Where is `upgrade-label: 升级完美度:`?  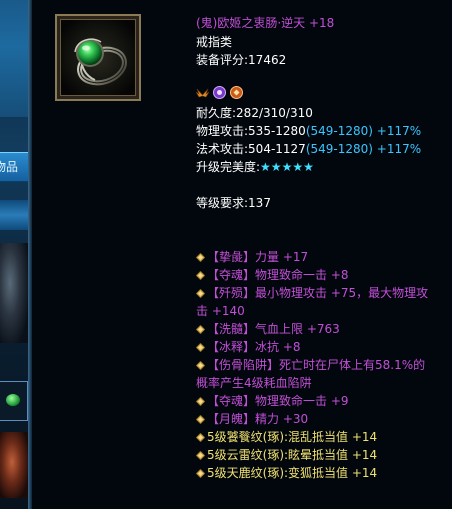 upgrade-label: 升级完美度: is located at coordinates (228, 167).